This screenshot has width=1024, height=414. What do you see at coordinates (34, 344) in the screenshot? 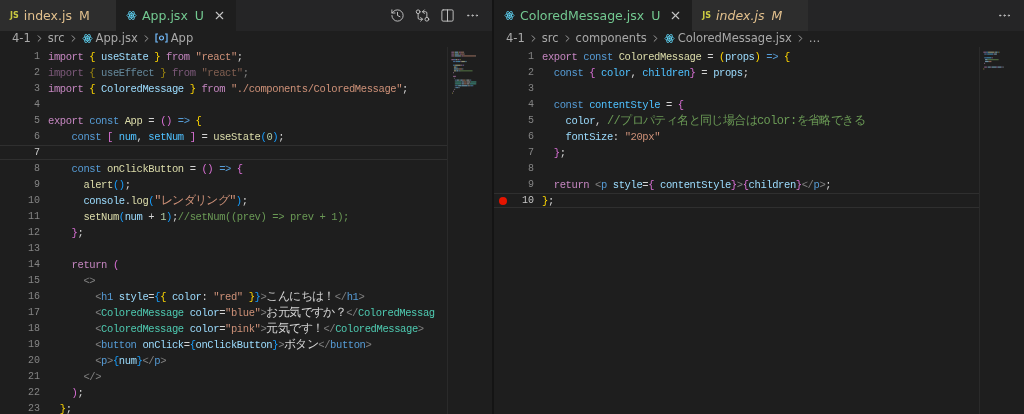
I see `line-number: 19` at bounding box center [34, 344].